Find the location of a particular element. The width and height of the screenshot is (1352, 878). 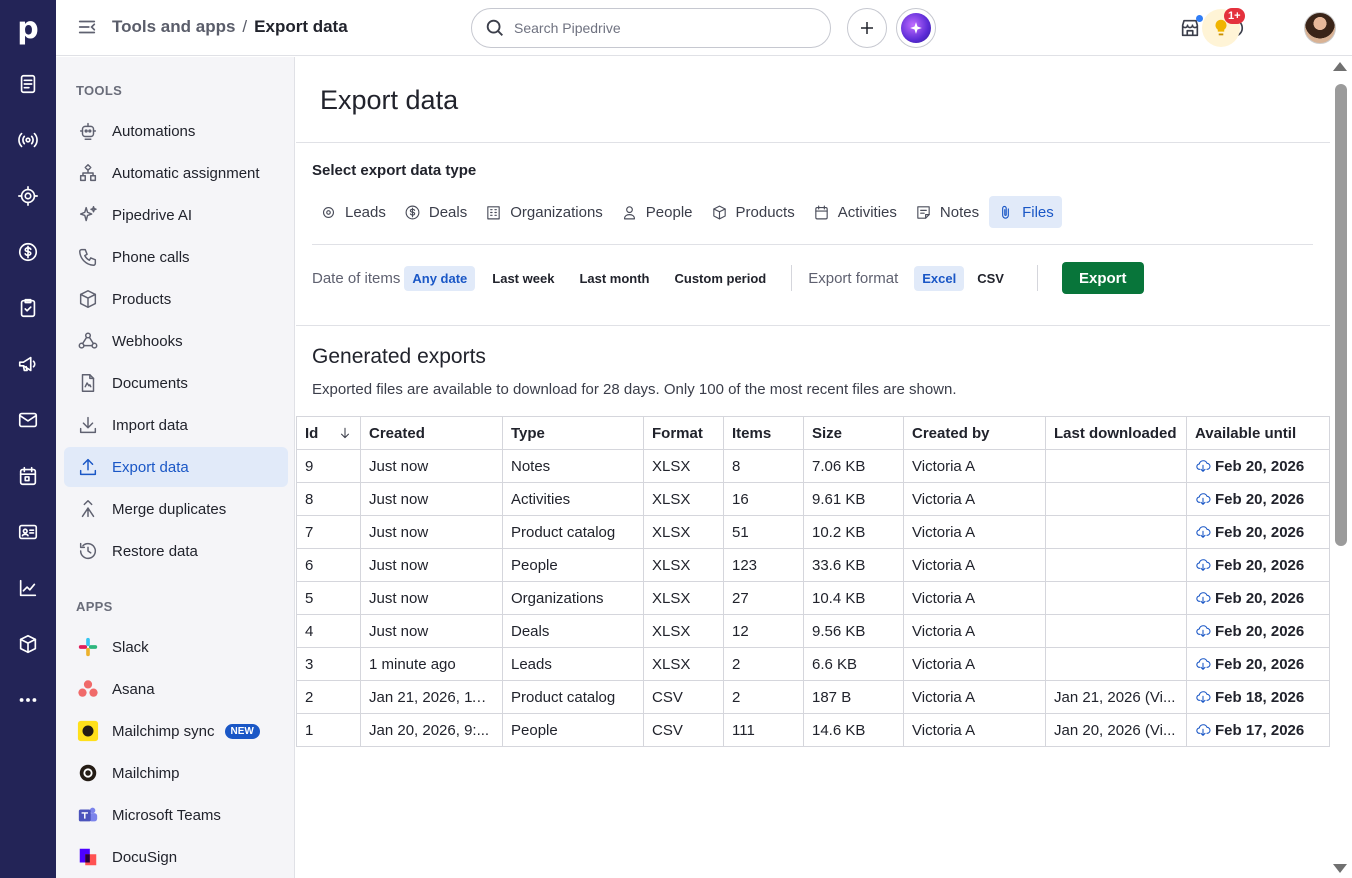

sidebar-item-mailchimp: Mailchimp is located at coordinates (176, 773).